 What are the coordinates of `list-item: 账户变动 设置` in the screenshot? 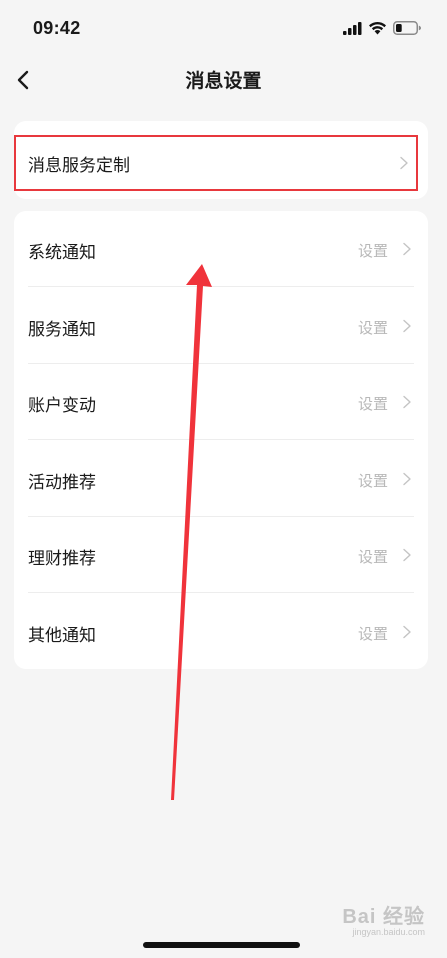 It's located at (221, 402).